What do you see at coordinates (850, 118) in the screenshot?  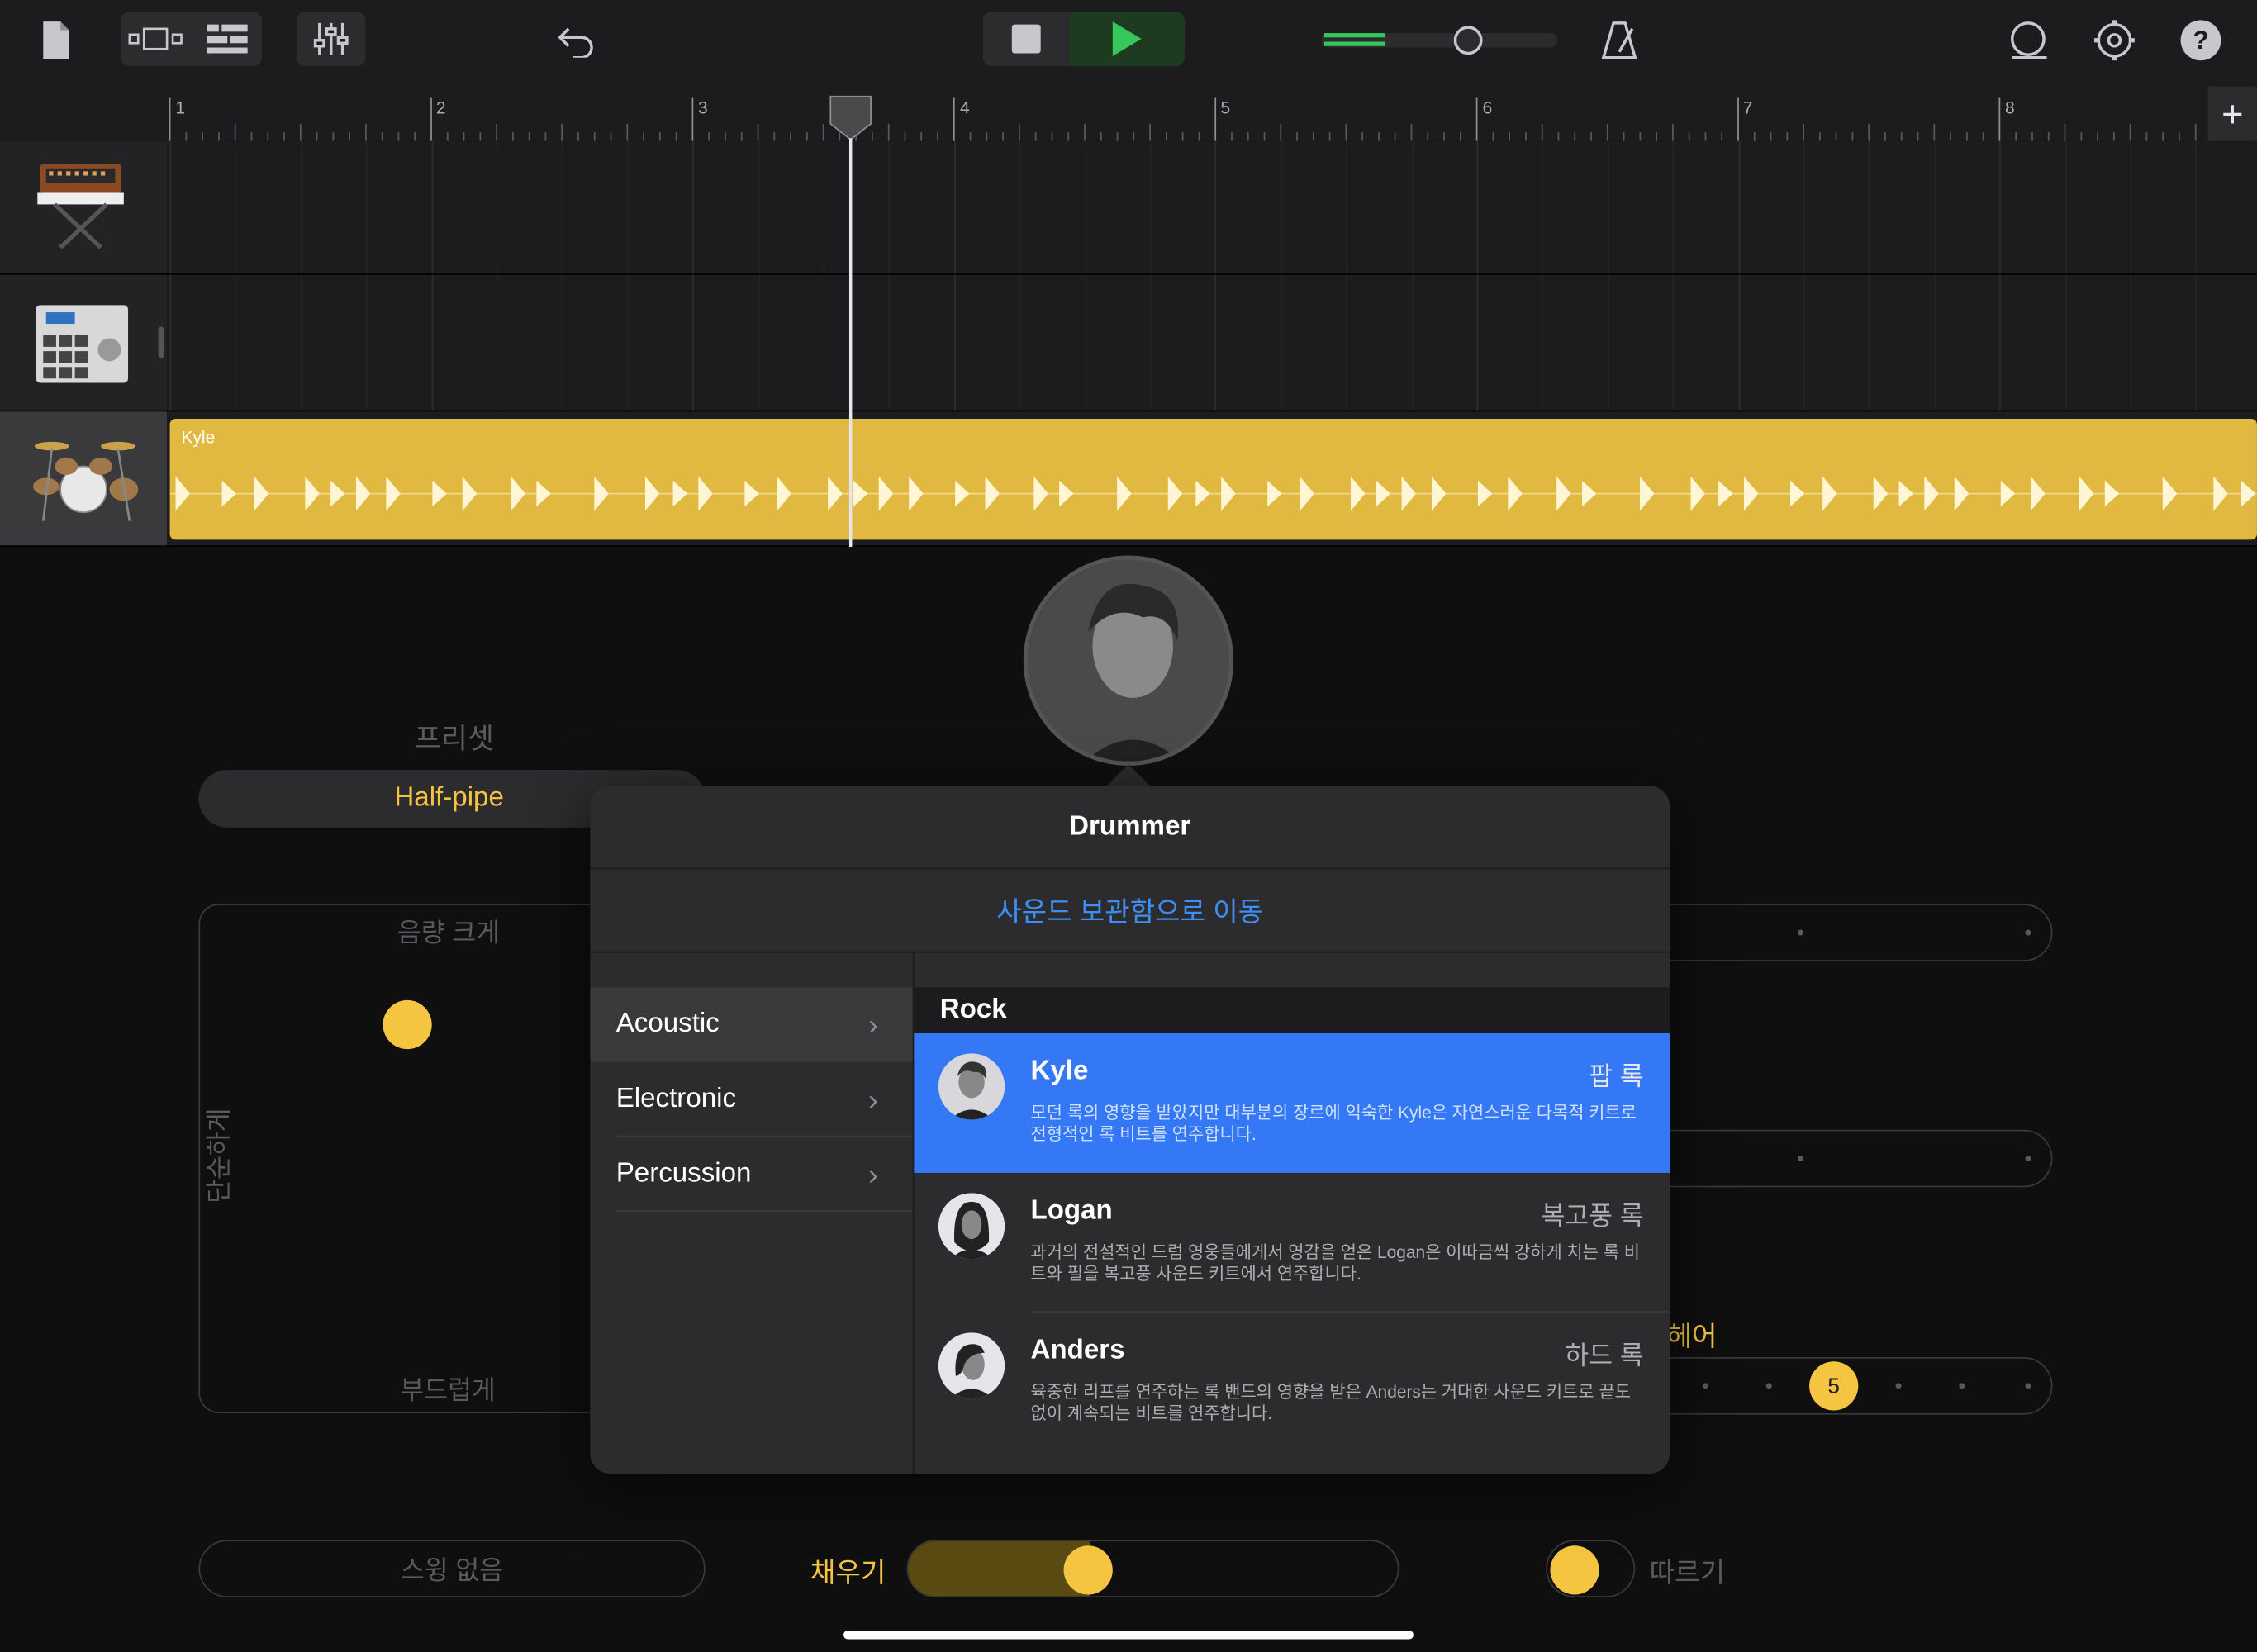 I see `playhead` at bounding box center [850, 118].